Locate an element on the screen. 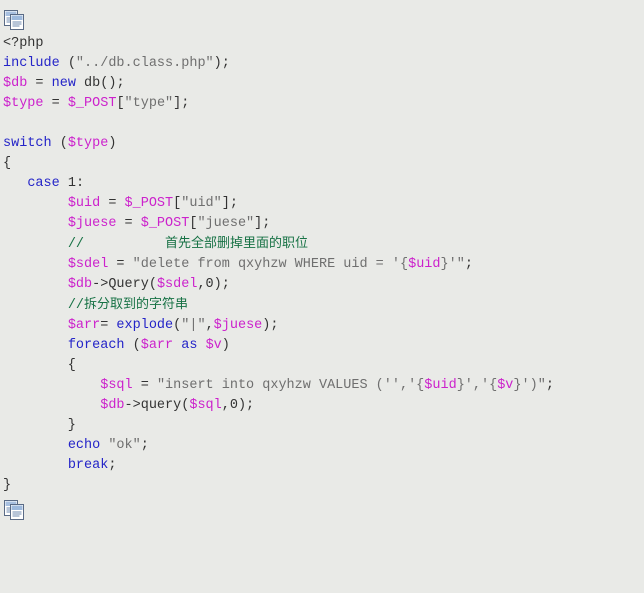 The image size is (644, 593). token-variable-db-2: $db is located at coordinates (80, 284).